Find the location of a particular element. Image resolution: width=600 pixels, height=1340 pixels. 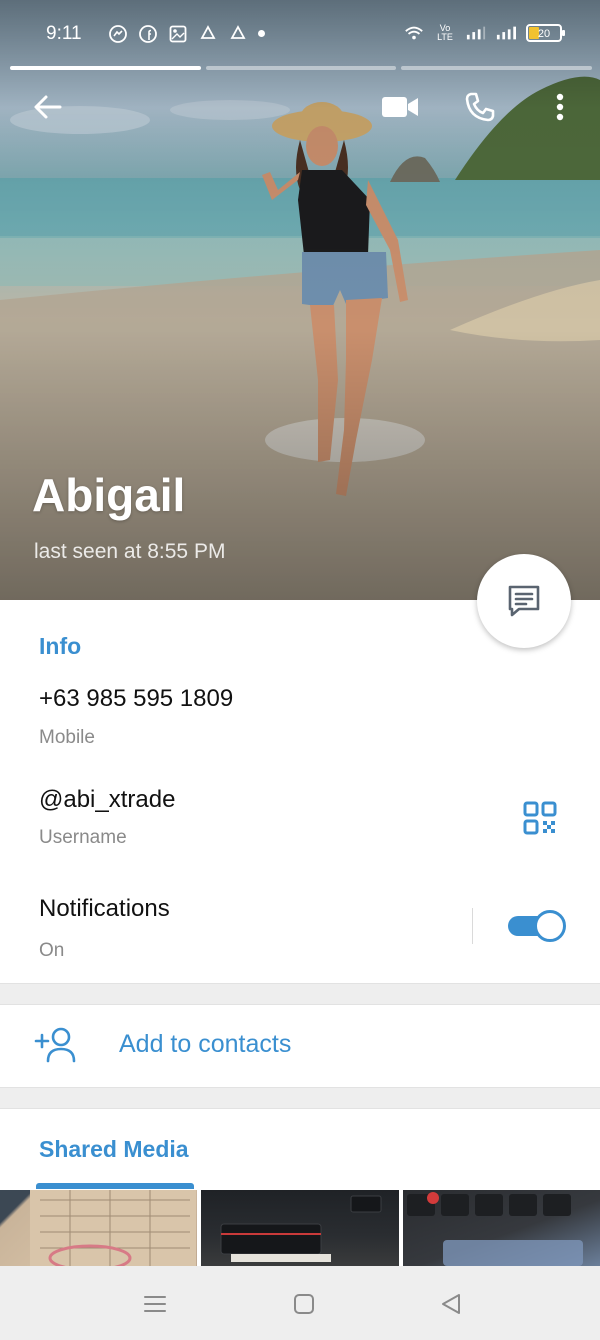

notifications-state: On is located at coordinates (52, 950).